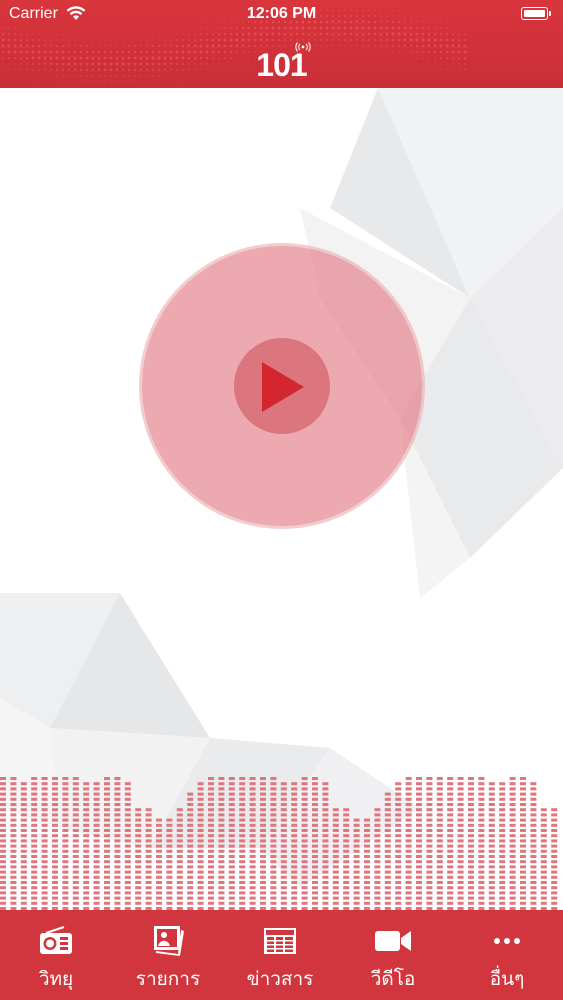 This screenshot has width=563, height=1000. I want to click on play-button, so click(282, 386).